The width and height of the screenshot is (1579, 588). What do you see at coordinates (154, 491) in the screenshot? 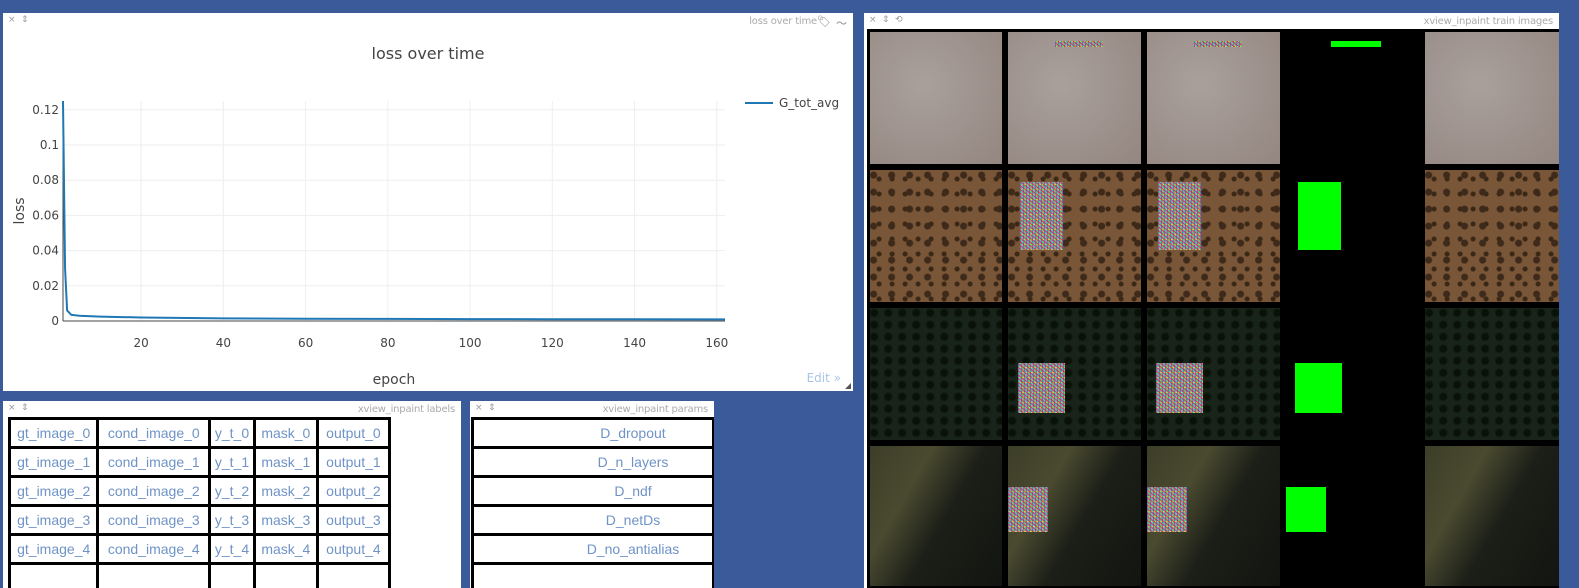
I see `table-cell: cond_image_2` at bounding box center [154, 491].